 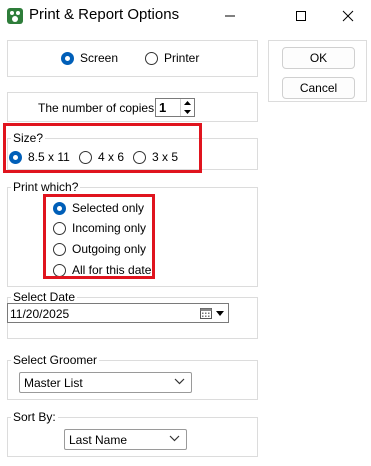 I want to click on size-highlight-box, so click(x=102, y=148).